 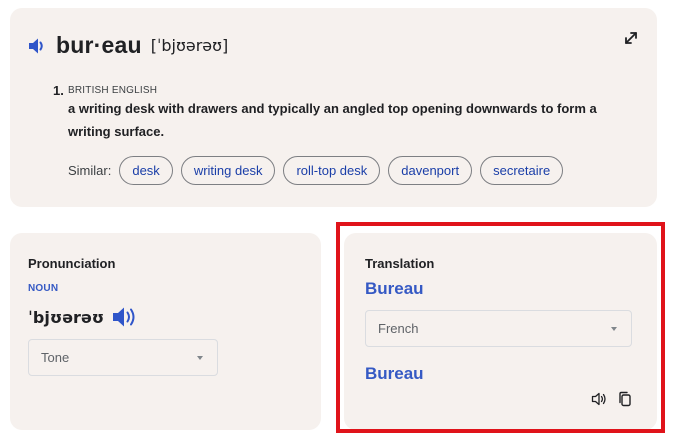 I want to click on translation-actions, so click(x=612, y=399).